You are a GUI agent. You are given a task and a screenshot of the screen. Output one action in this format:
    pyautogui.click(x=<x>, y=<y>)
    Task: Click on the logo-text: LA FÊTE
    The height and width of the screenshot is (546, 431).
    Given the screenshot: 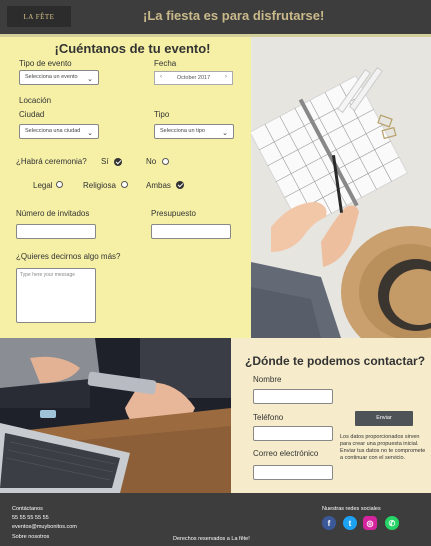 What is the action you would take?
    pyautogui.click(x=39, y=16)
    